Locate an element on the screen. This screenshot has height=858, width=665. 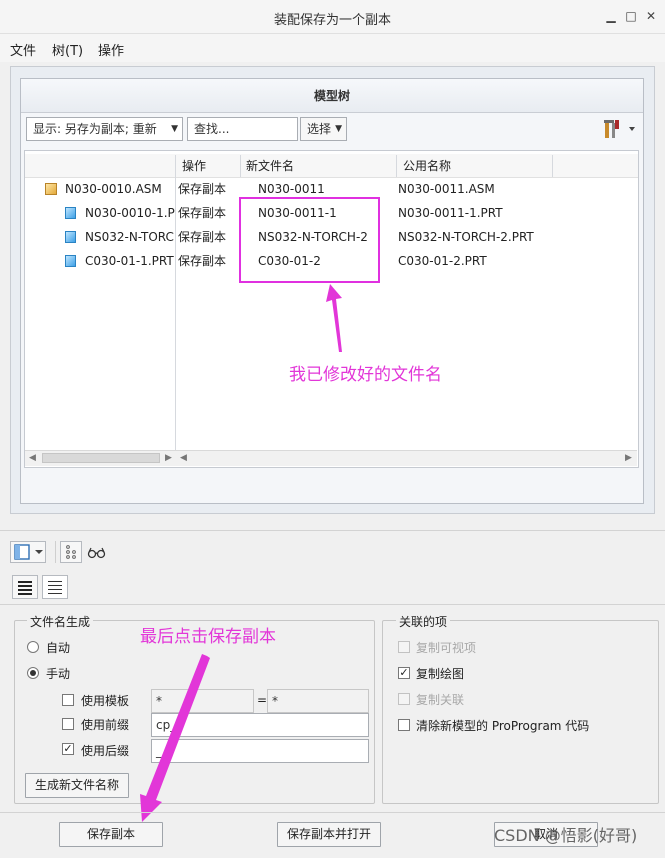
list-sparse-icon is located at coordinates (55, 587).